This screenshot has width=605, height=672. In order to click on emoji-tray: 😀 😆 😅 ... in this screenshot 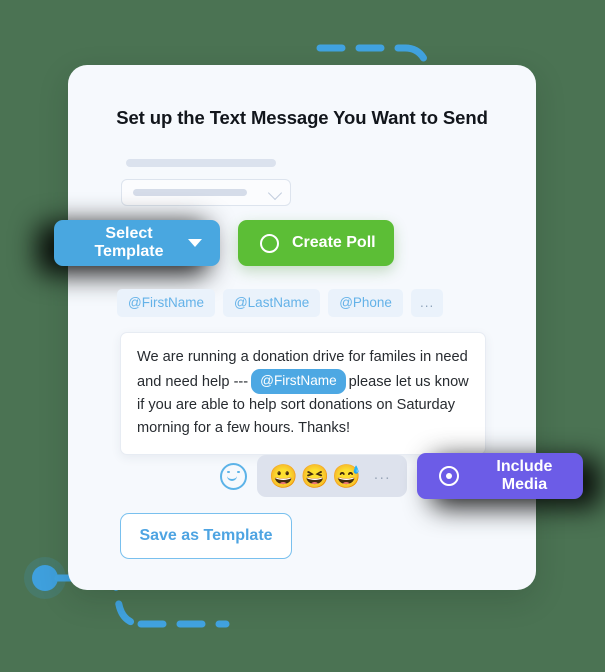, I will do `click(332, 476)`.